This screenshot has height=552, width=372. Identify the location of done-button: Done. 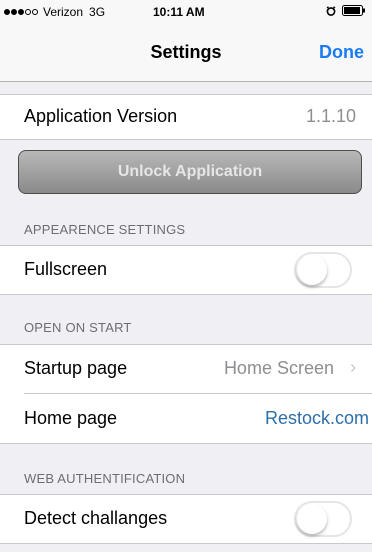
(341, 52).